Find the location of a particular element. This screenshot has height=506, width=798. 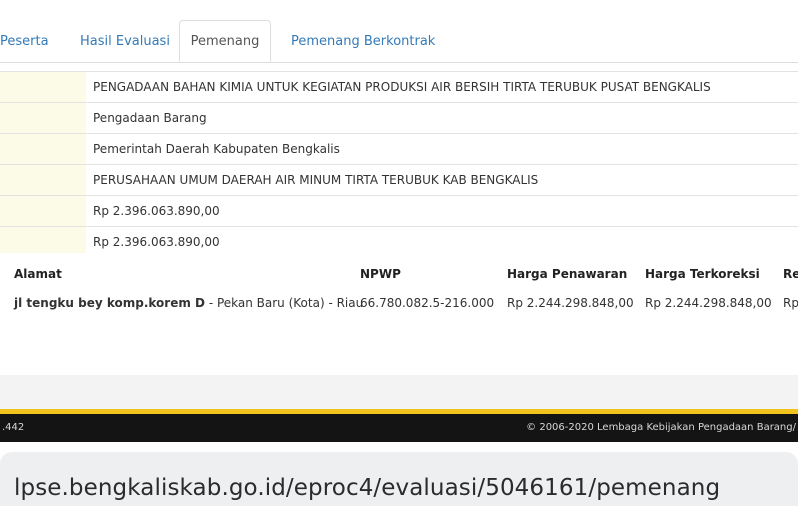

info-row-agency: Pemerintah Daerah Kabupaten Bengkalis is located at coordinates (399, 148).